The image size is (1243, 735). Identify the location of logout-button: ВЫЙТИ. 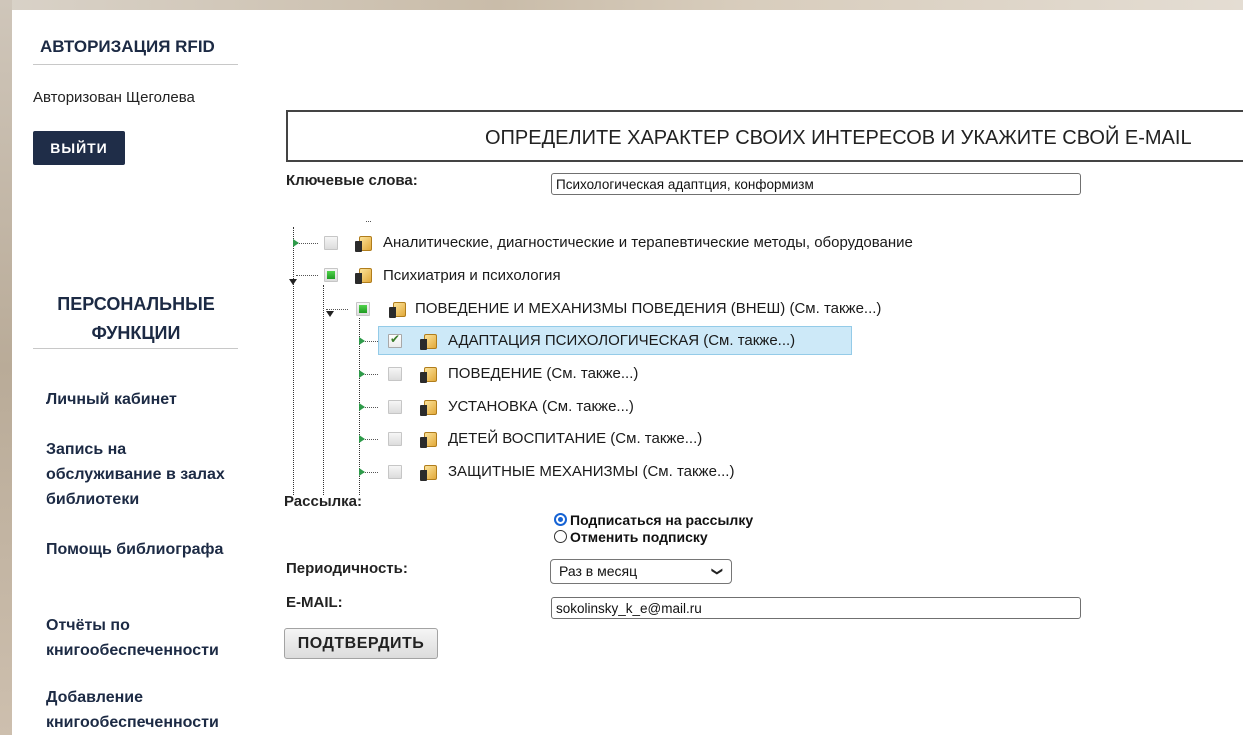
(79, 148).